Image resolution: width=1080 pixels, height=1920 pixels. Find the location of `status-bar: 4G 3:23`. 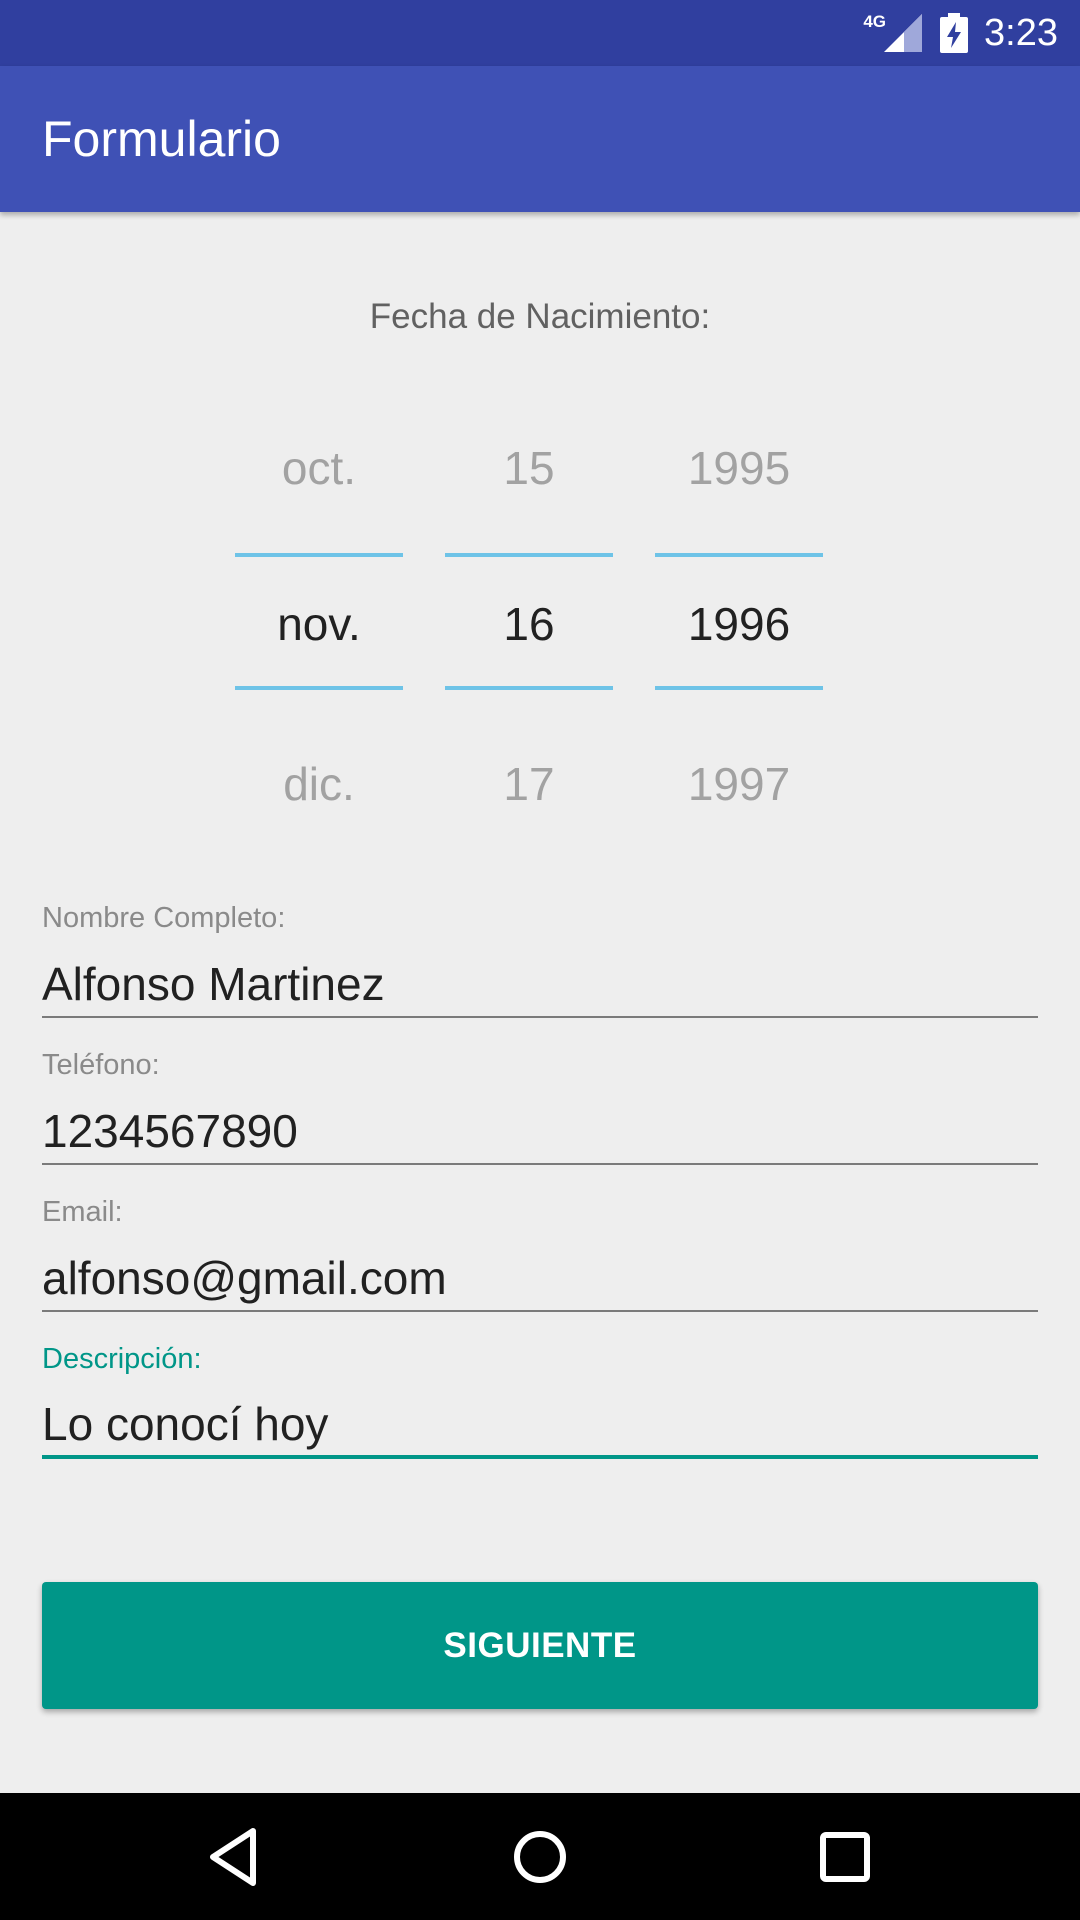

status-bar: 4G 3:23 is located at coordinates (540, 33).